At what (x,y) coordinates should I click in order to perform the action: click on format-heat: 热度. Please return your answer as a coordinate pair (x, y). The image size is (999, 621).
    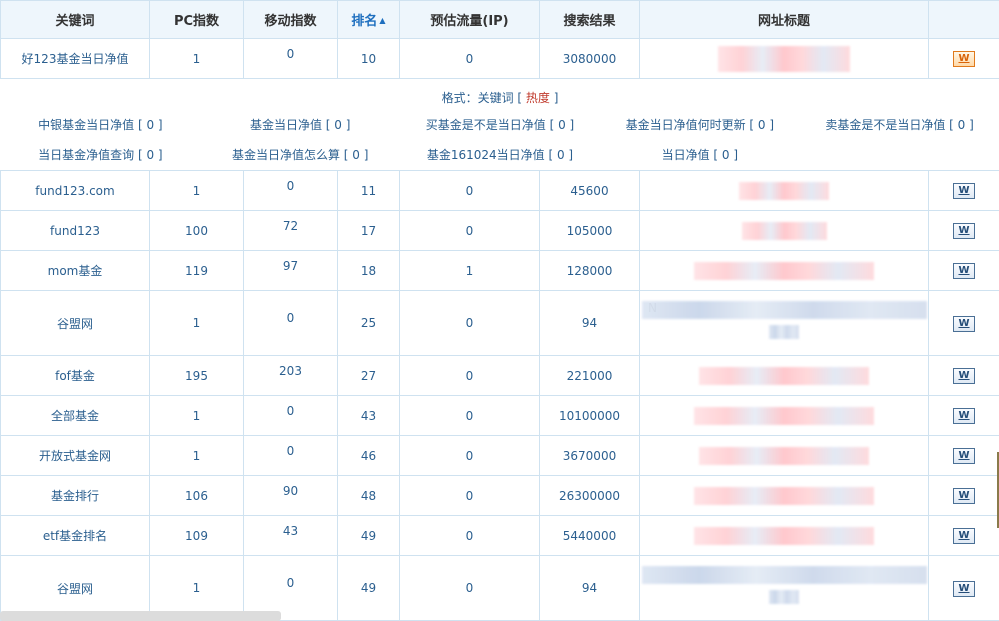
    Looking at the image, I should click on (537, 97).